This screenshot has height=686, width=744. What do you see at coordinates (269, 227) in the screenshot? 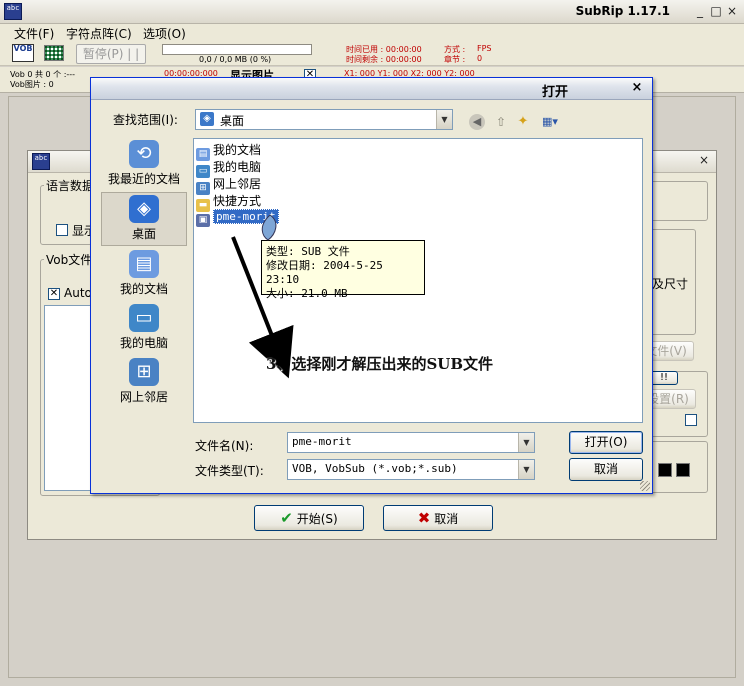
I see `cursor-drop-icon` at bounding box center [269, 227].